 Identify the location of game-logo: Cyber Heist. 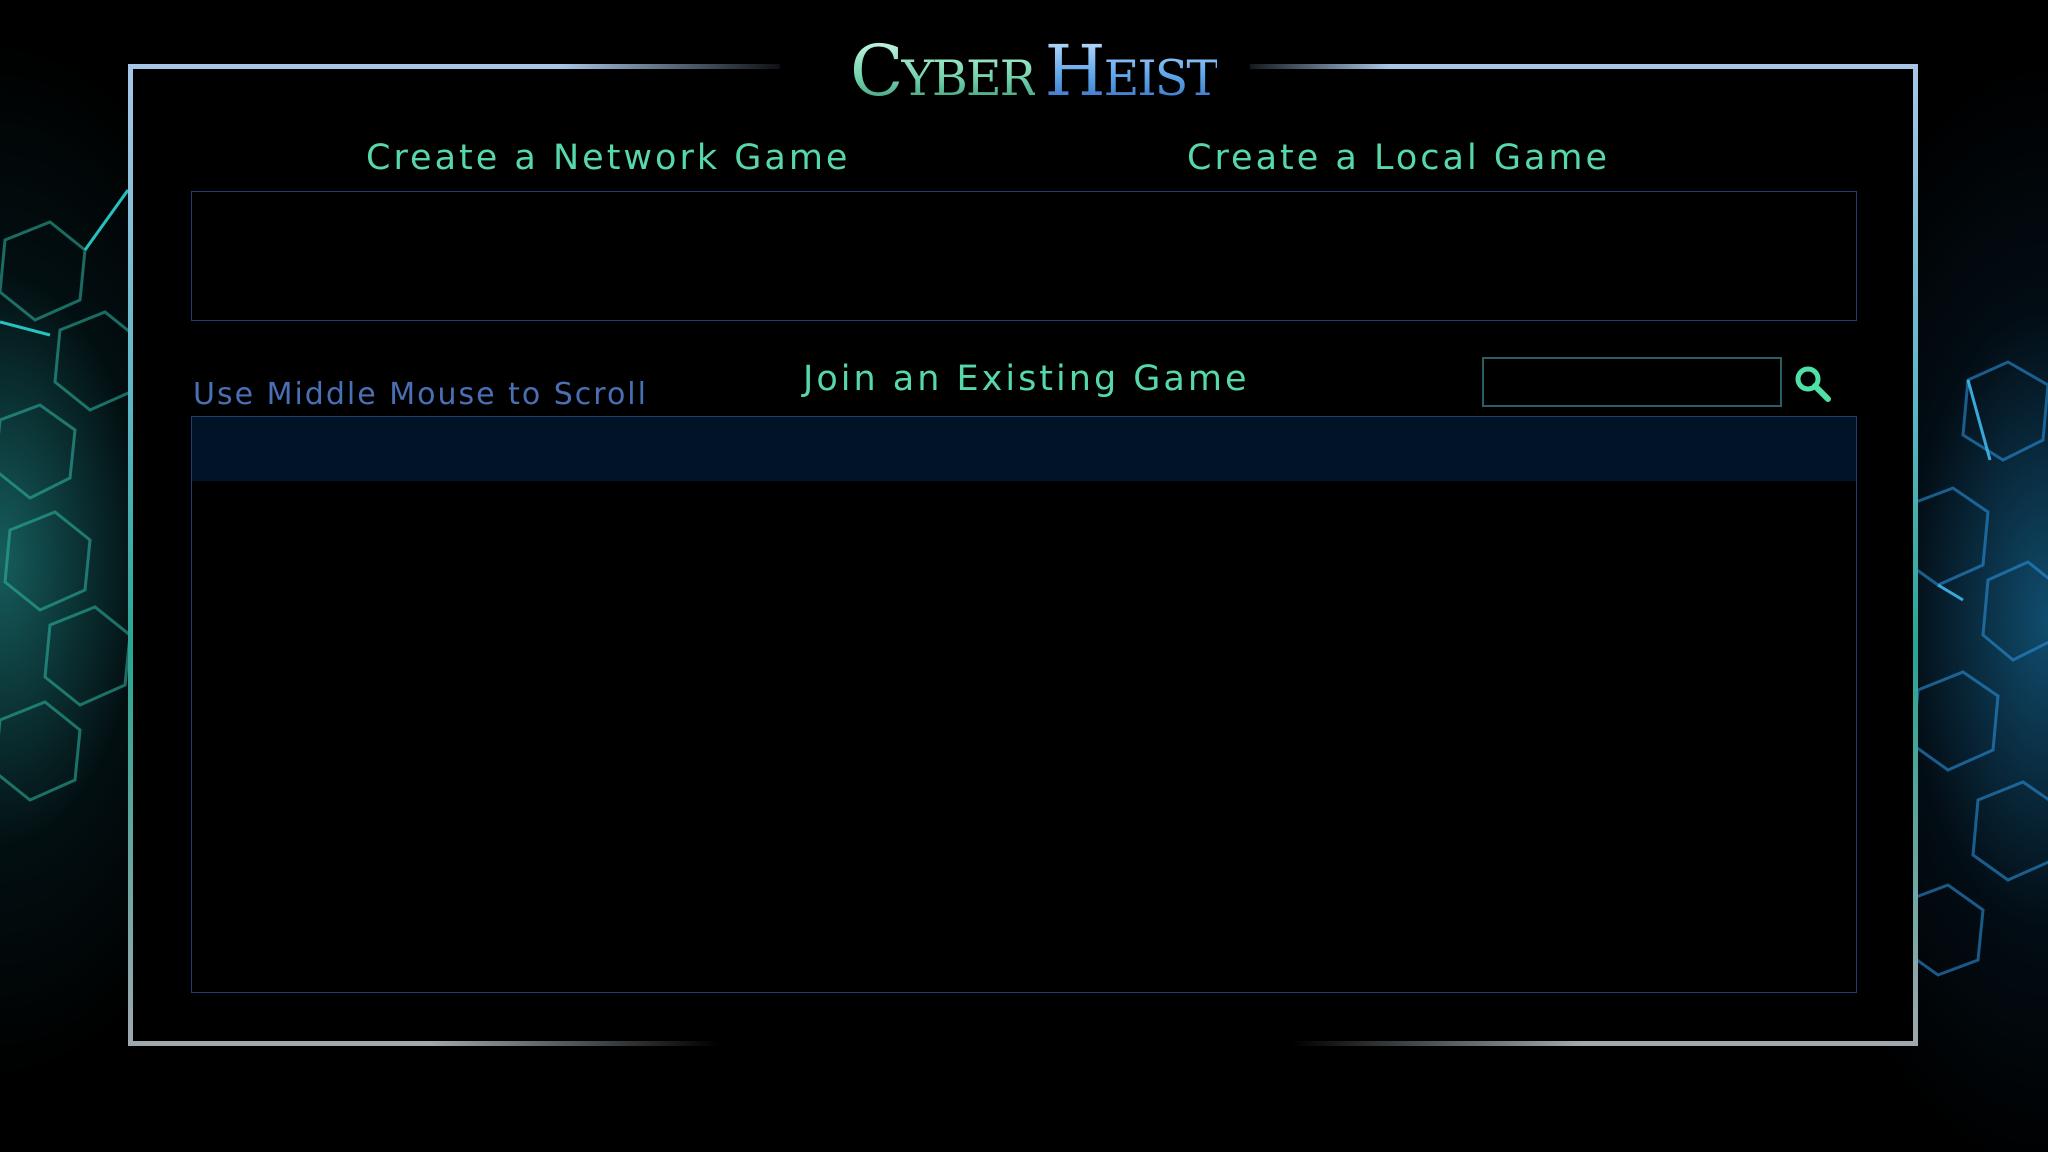
(1034, 67).